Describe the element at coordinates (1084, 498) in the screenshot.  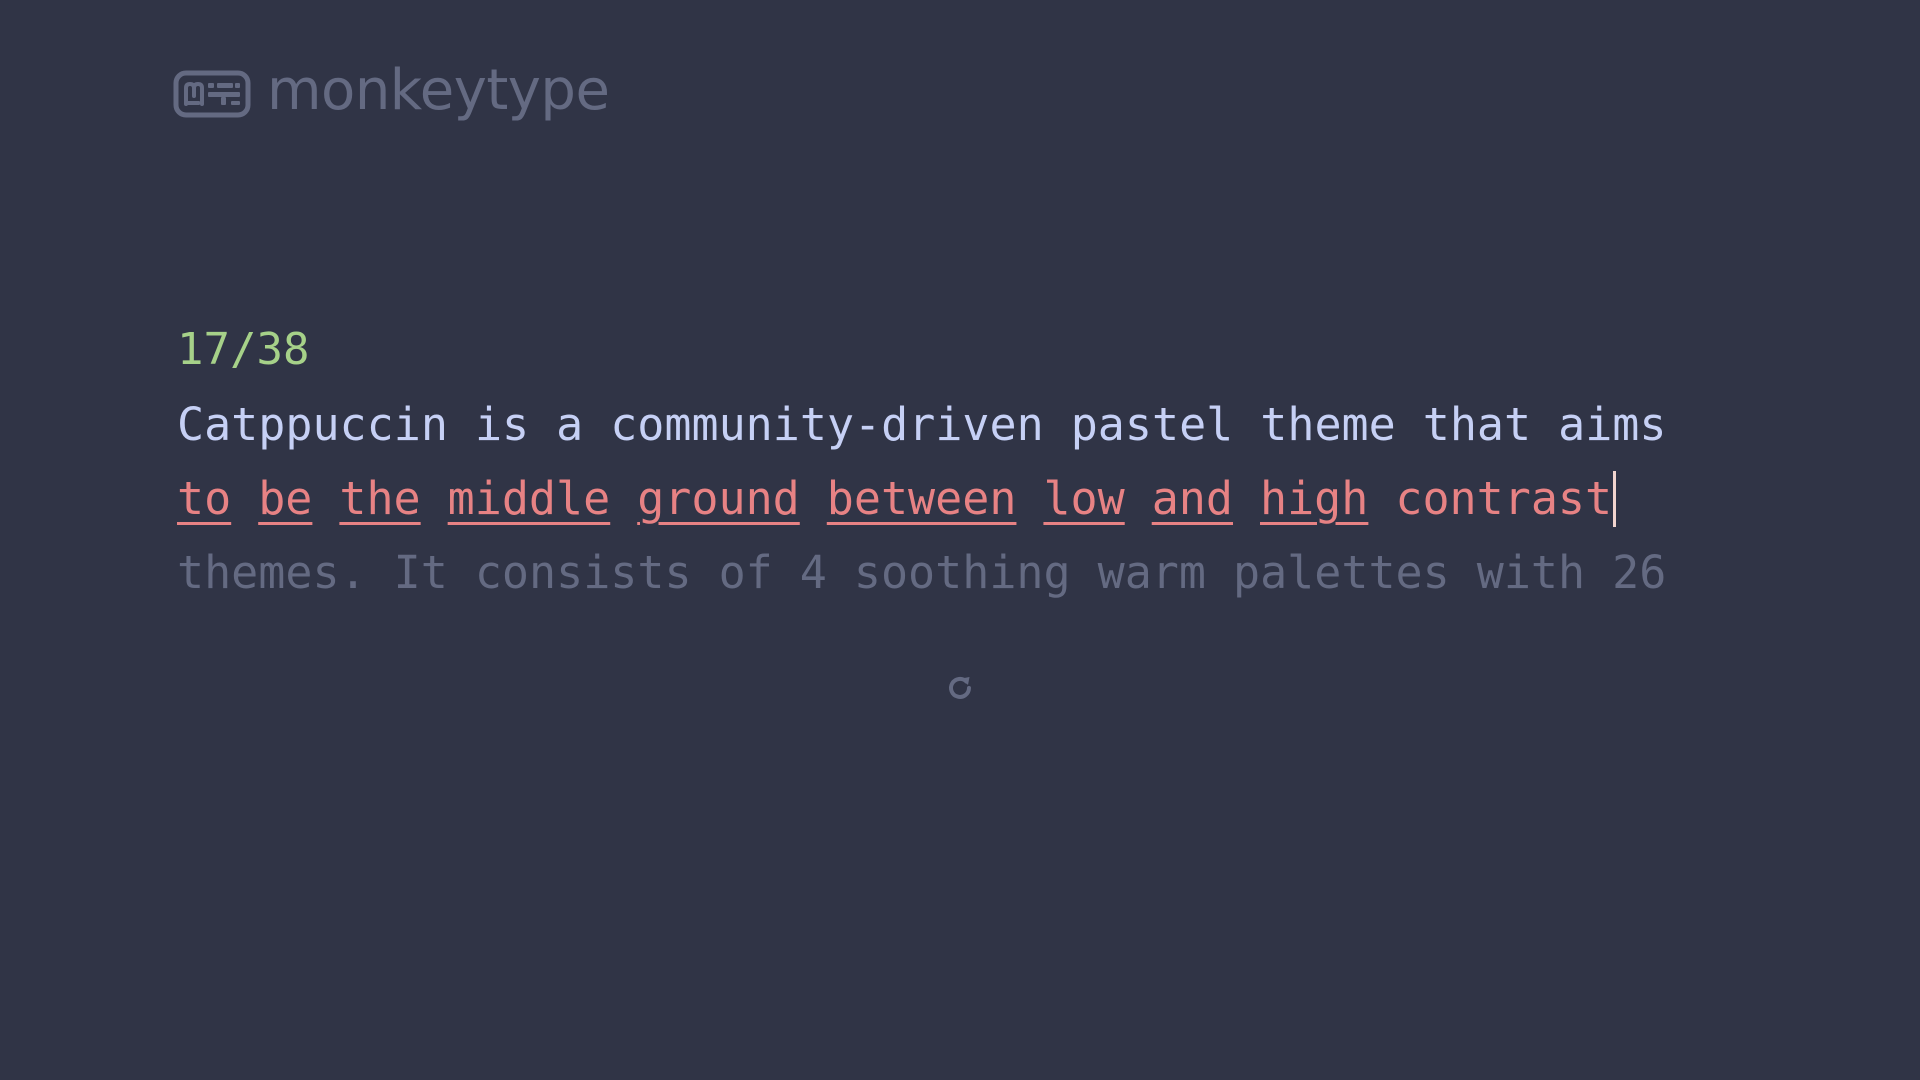
I see `error-word: low` at that location.